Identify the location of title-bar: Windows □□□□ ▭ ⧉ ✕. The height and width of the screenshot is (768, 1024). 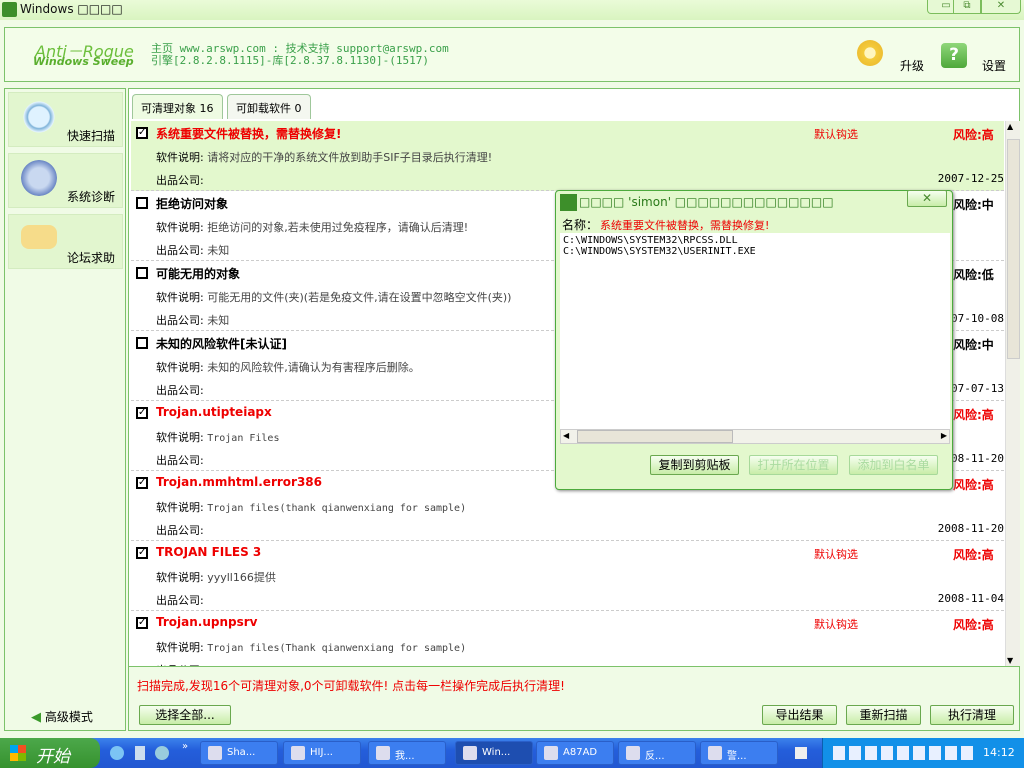
(512, 10).